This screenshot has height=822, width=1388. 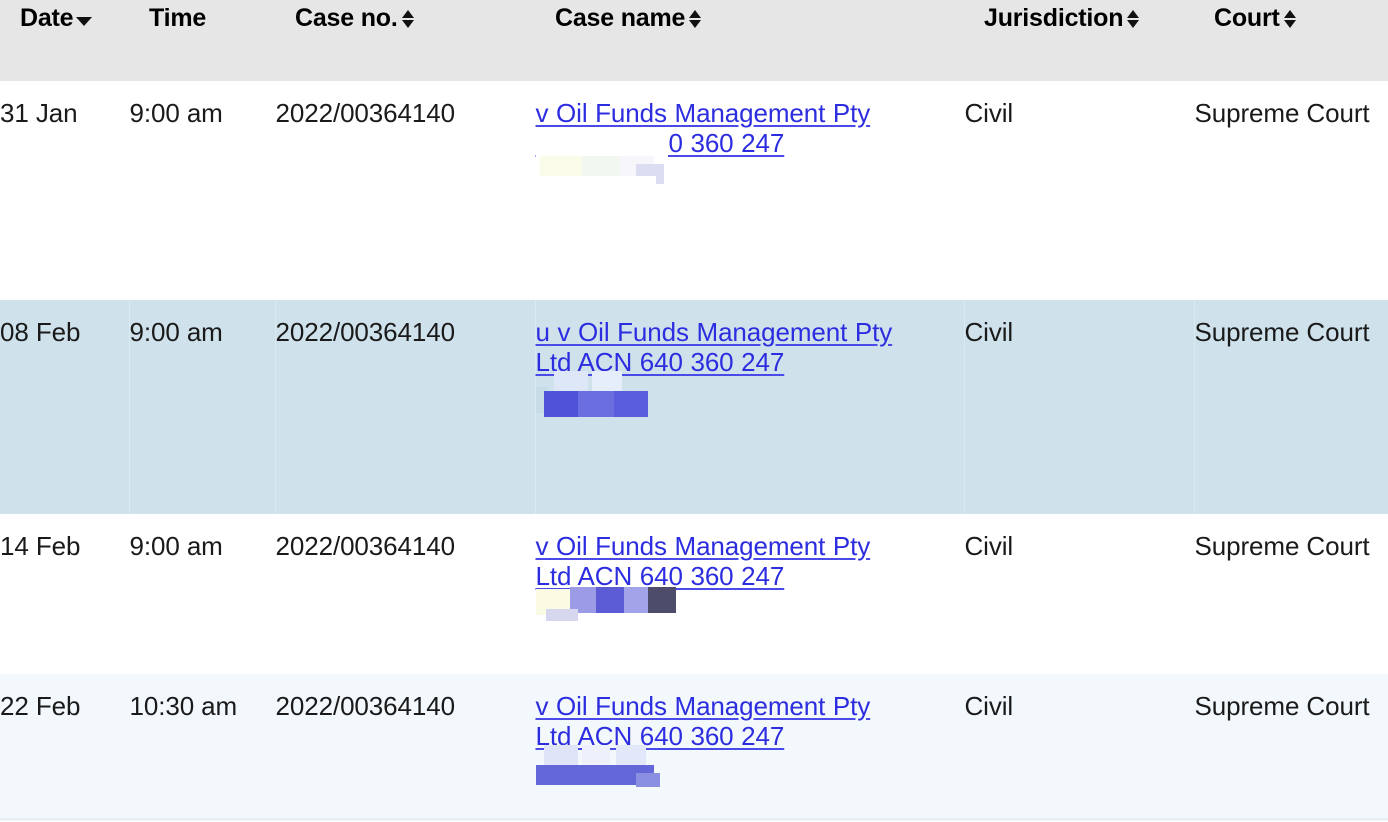 What do you see at coordinates (183, 706) in the screenshot?
I see `cell-time: 10:30 am` at bounding box center [183, 706].